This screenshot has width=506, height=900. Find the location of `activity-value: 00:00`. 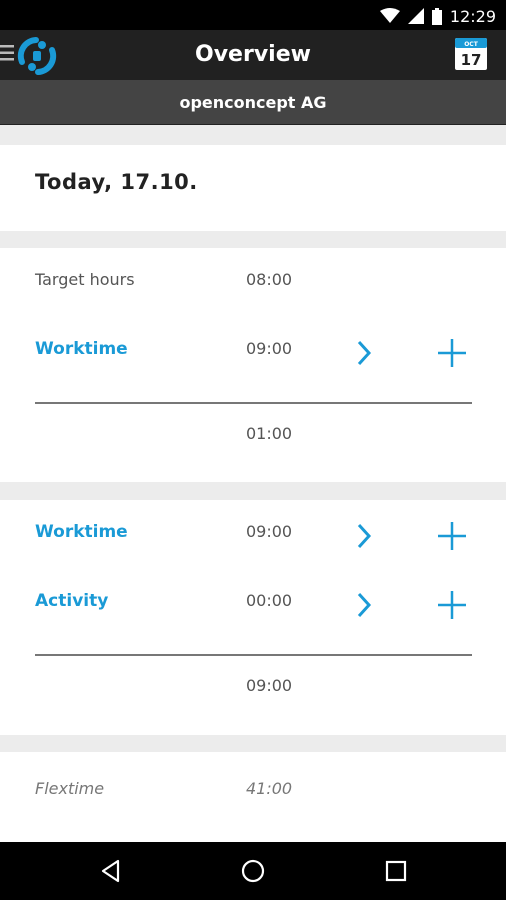

activity-value: 00:00 is located at coordinates (269, 600).